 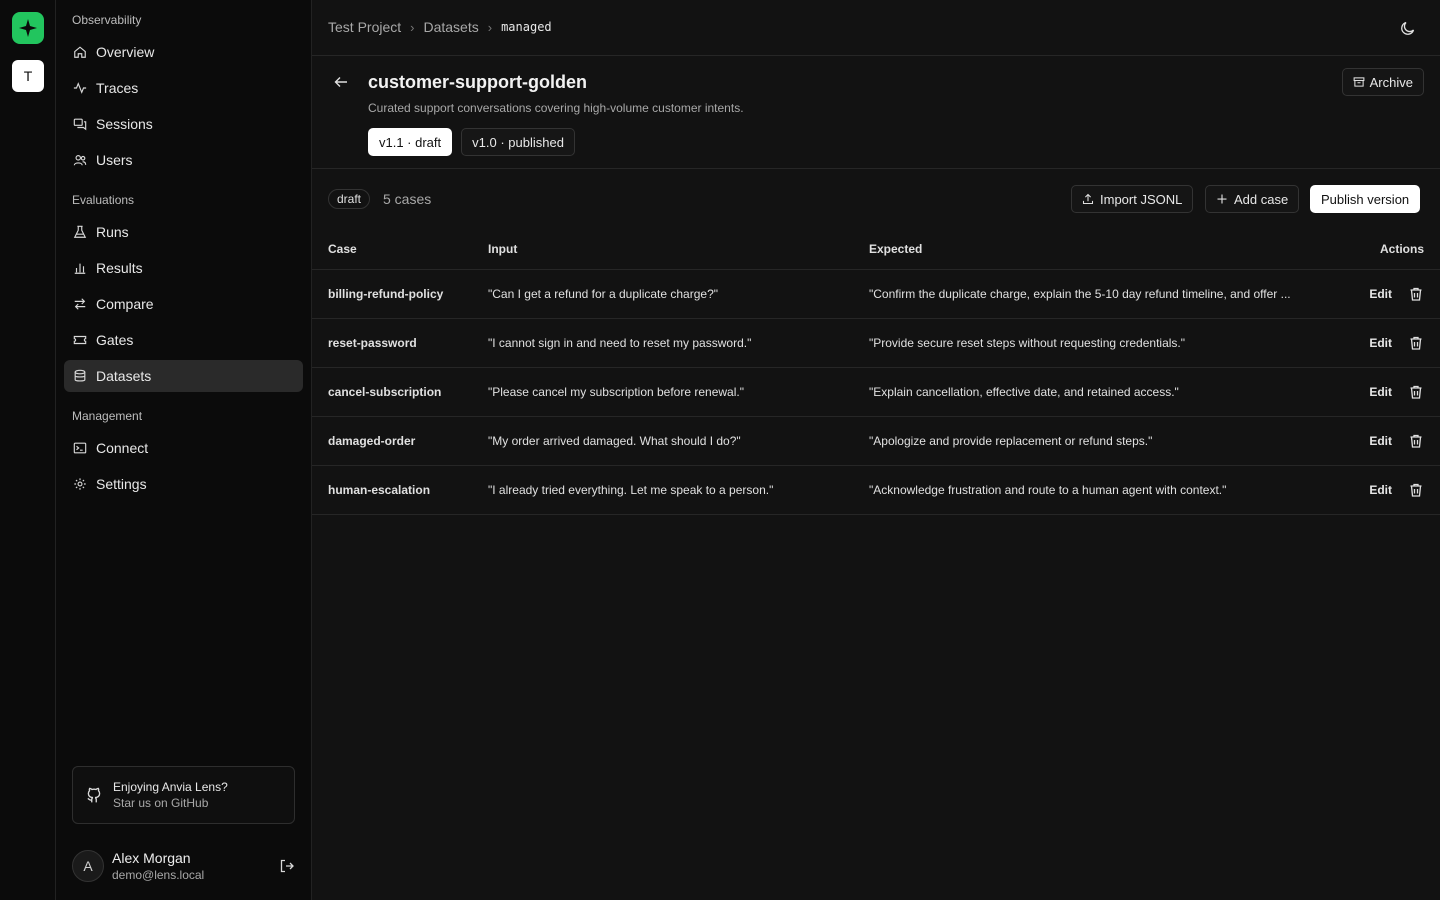 What do you see at coordinates (125, 52) in the screenshot?
I see `sidebar-item-label: Overview` at bounding box center [125, 52].